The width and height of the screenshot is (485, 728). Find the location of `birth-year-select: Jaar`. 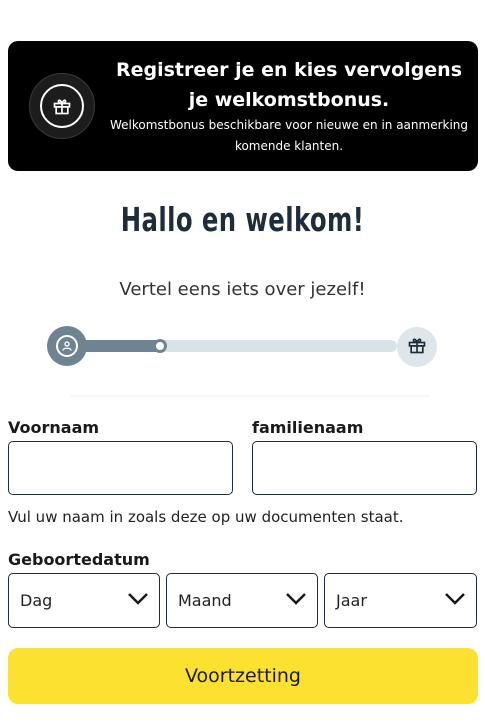

birth-year-select: Jaar is located at coordinates (400, 600).